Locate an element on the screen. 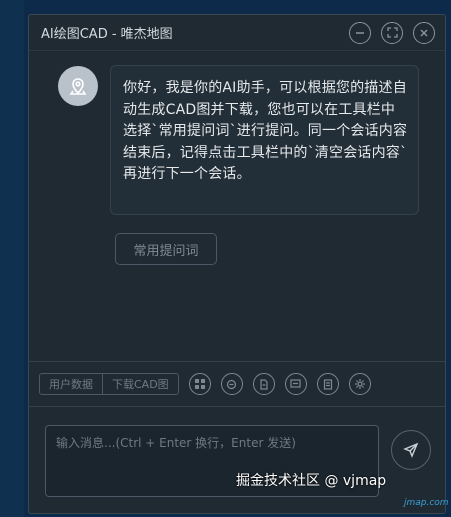 The width and height of the screenshot is (451, 517). document-icon is located at coordinates (263, 384).